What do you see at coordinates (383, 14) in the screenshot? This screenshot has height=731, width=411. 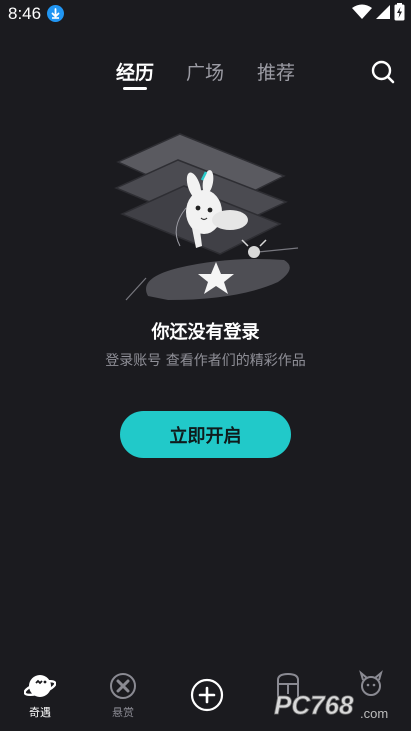 I see `signal-icon` at bounding box center [383, 14].